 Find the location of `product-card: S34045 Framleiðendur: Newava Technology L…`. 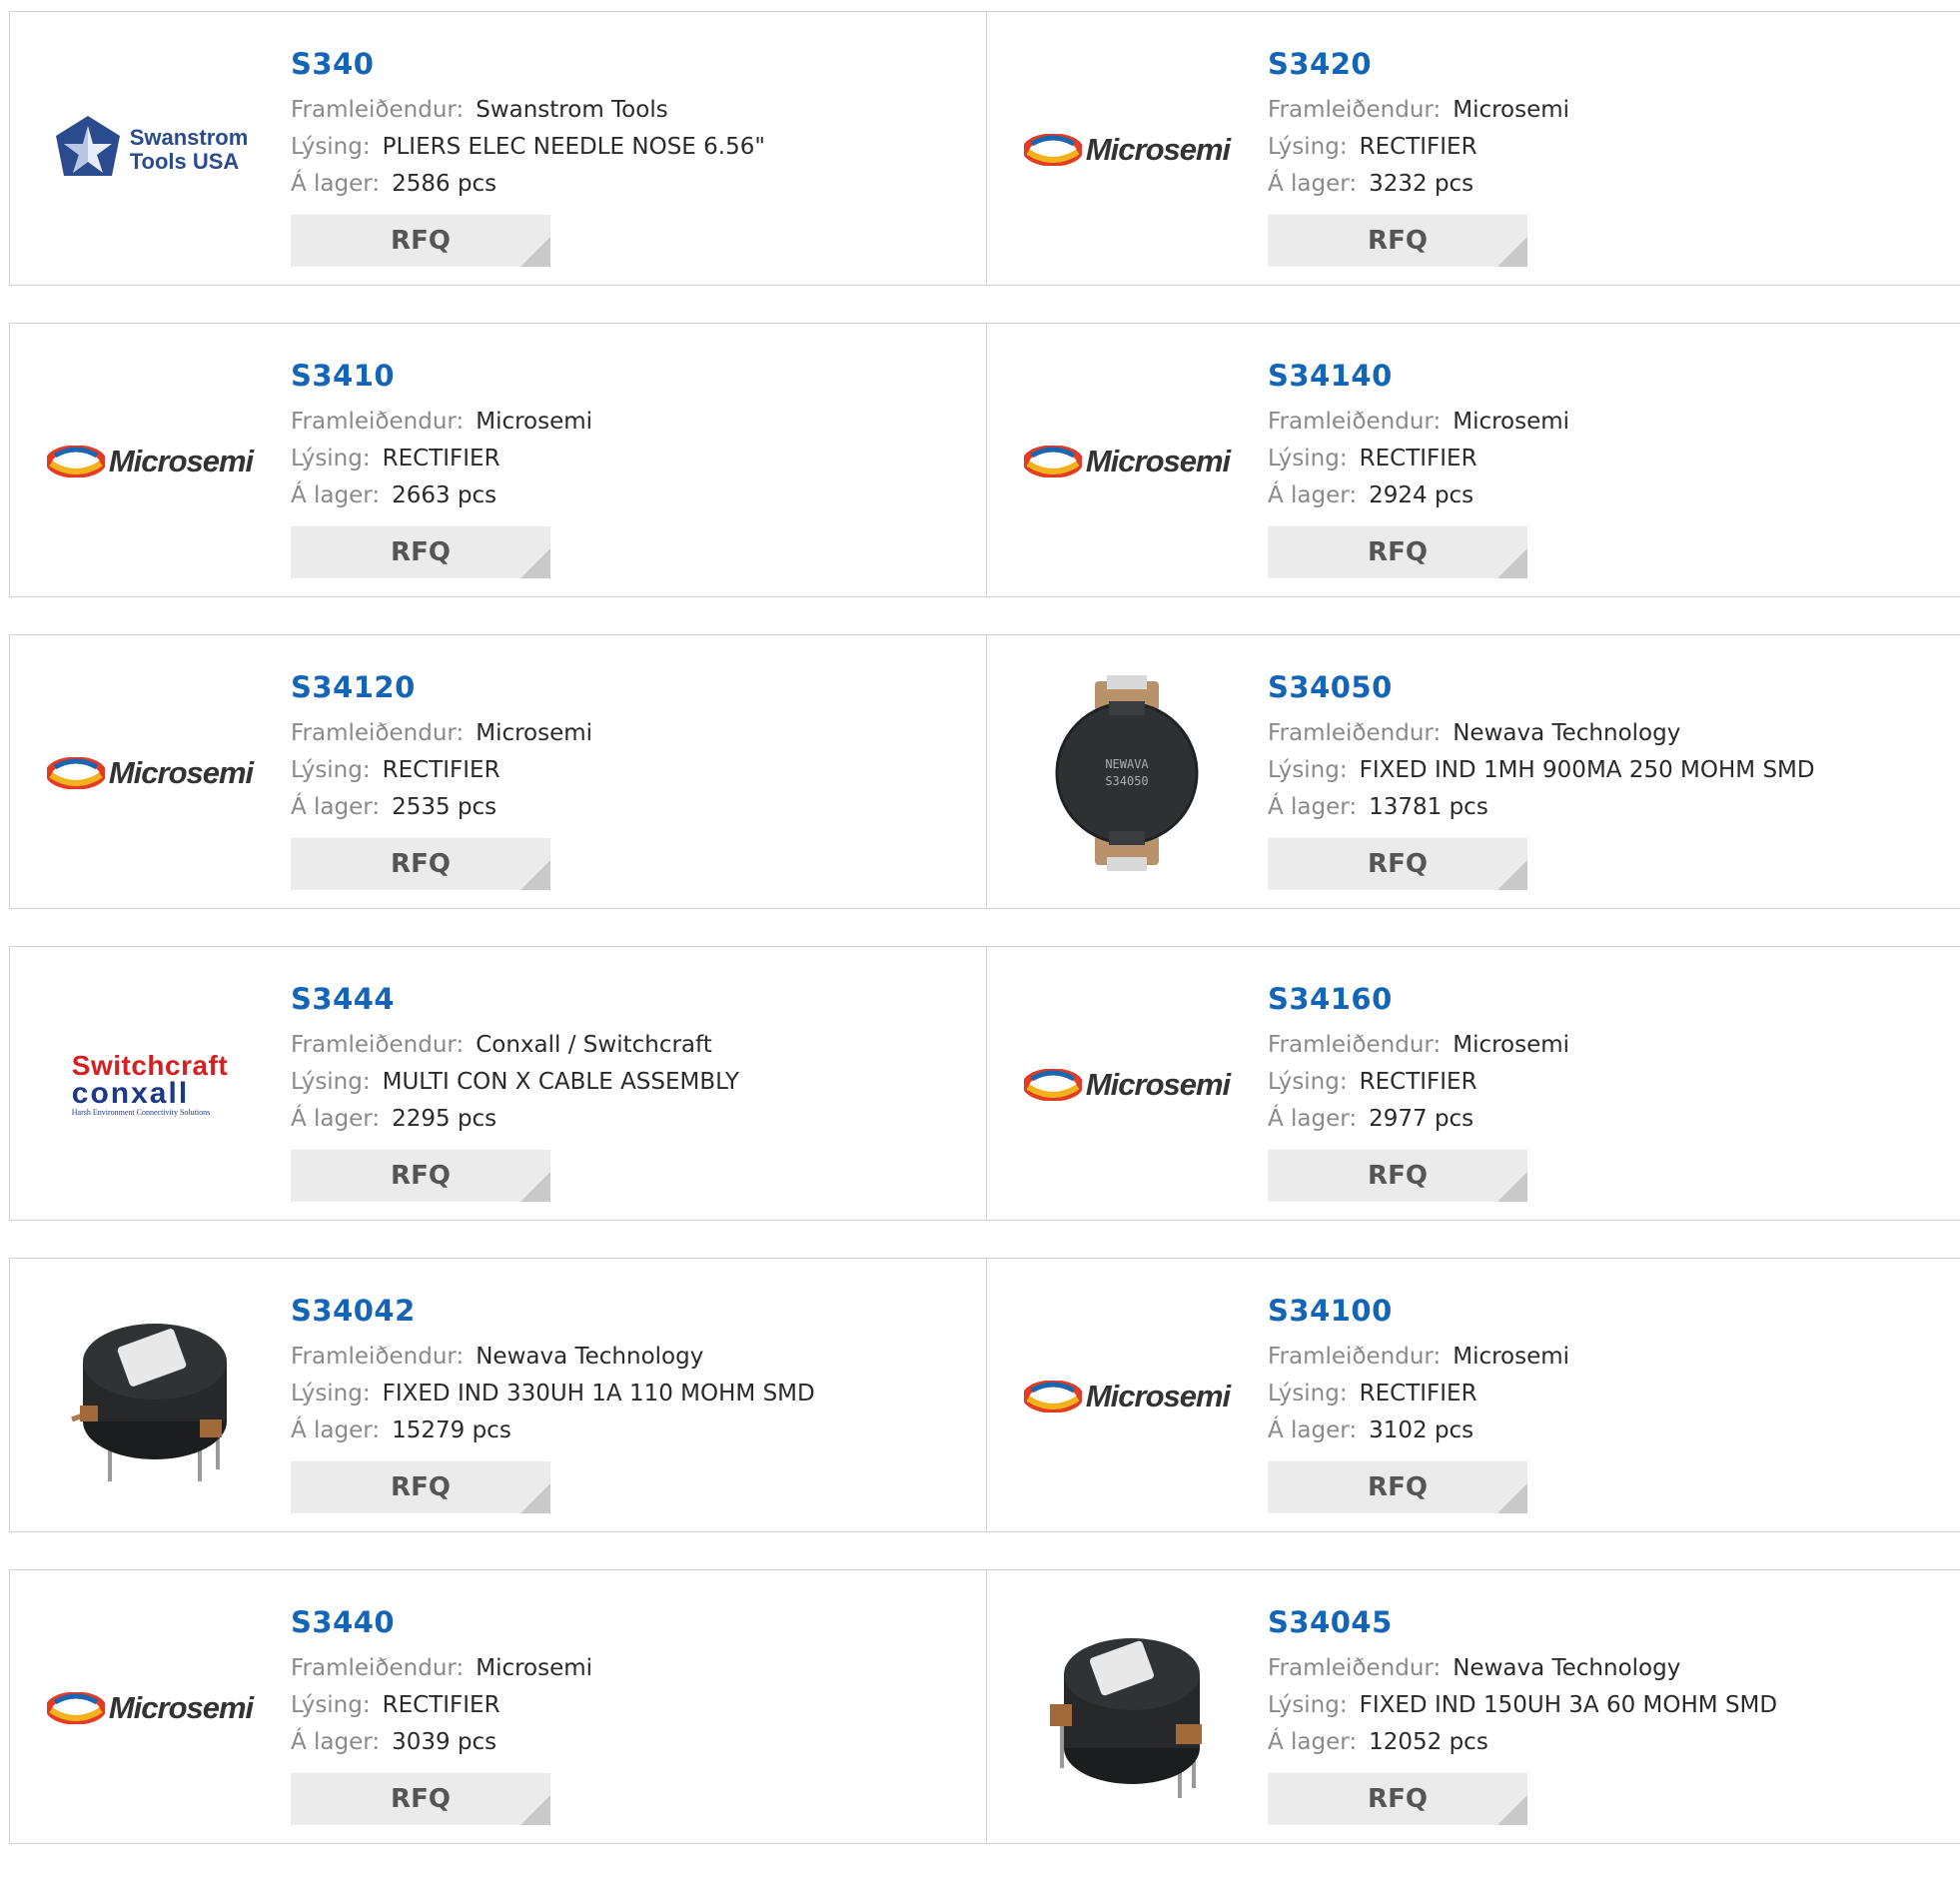

product-card: S34045 Framleiðendur: Newava Technology L… is located at coordinates (1473, 1707).